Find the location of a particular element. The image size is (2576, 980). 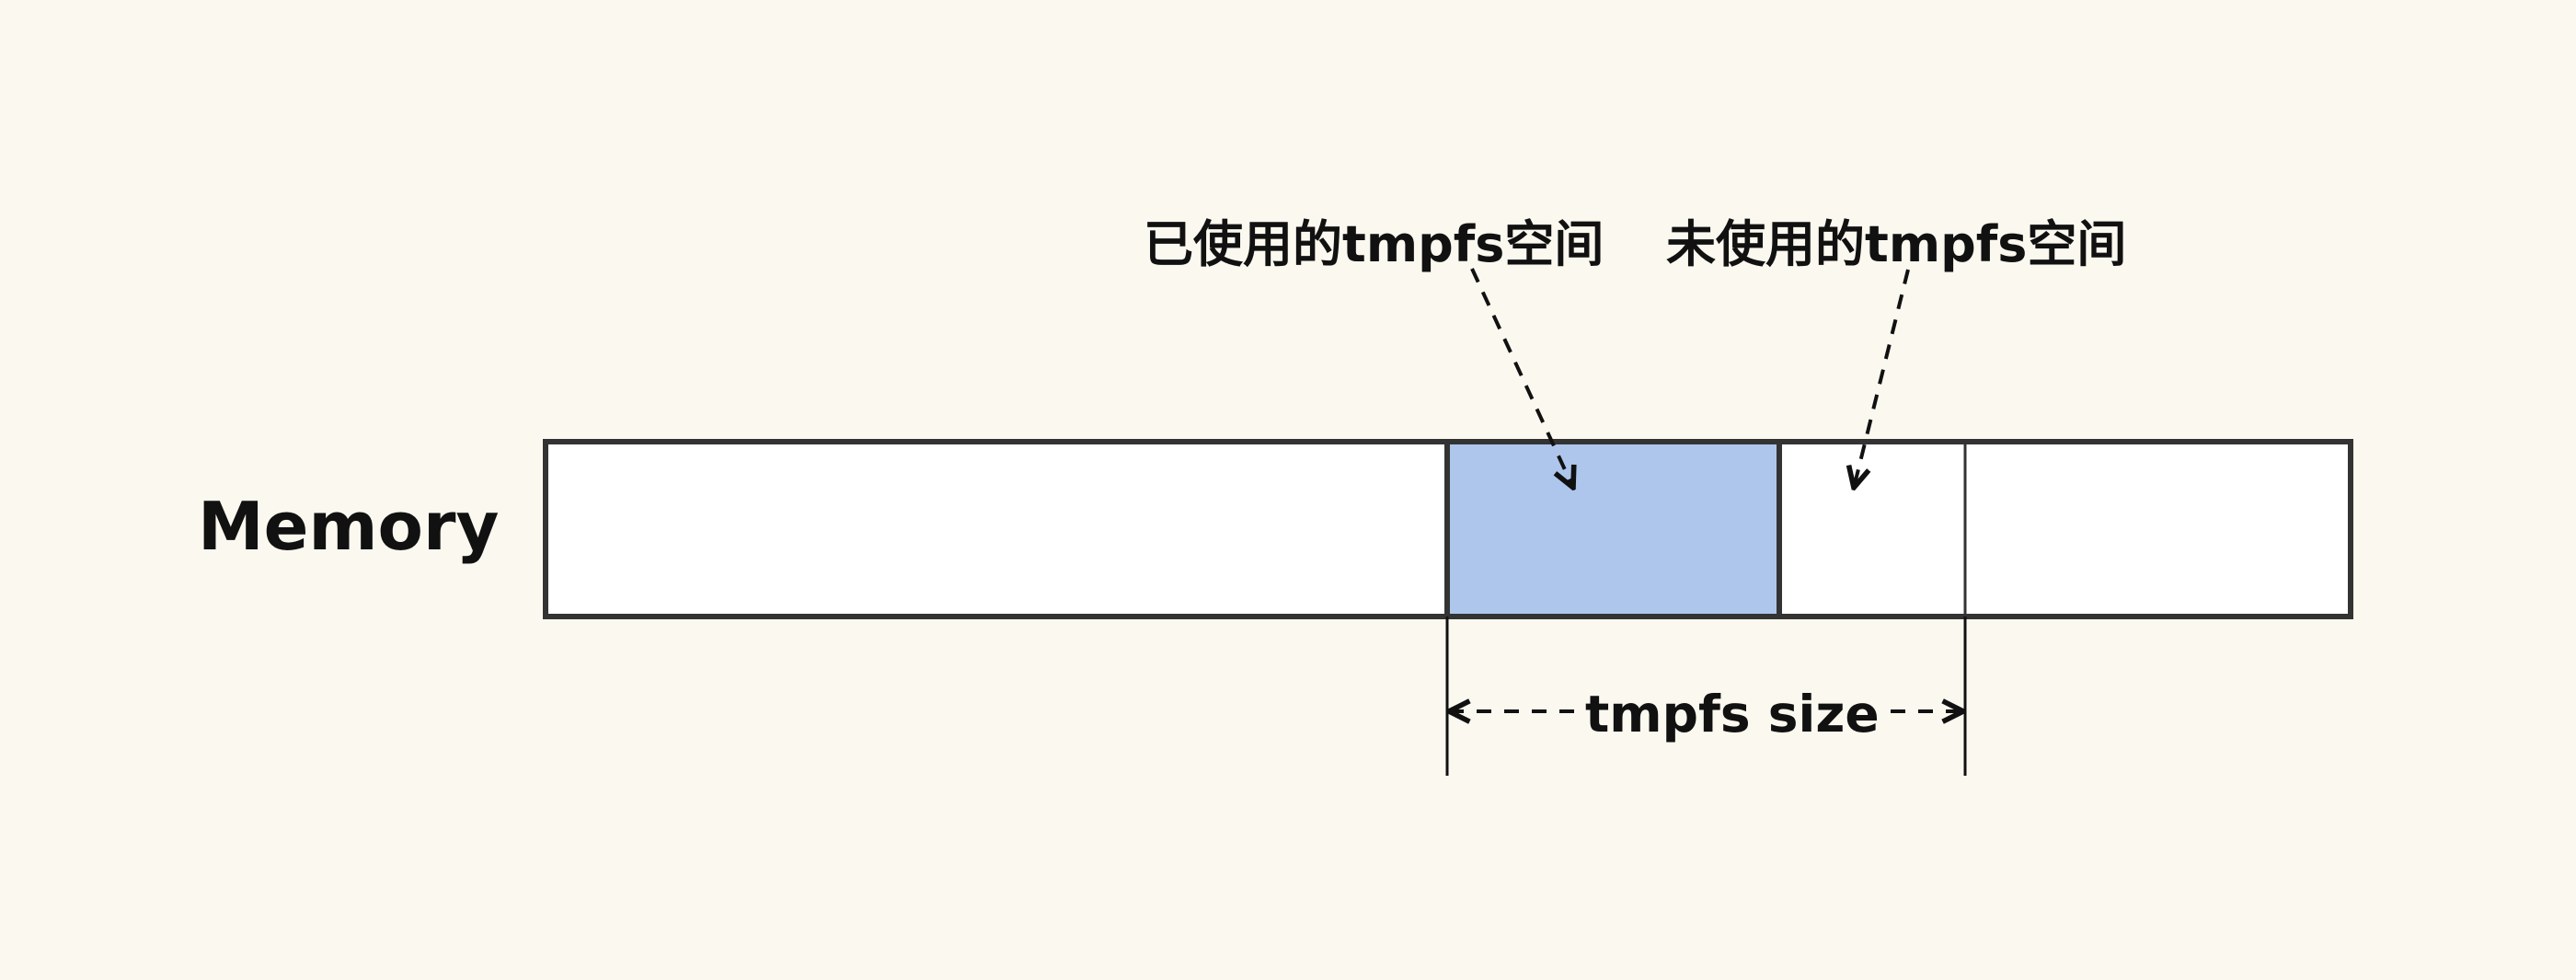

unused-tmpfs-space-label: 未使用的tmpfs空间 is located at coordinates (1896, 244).